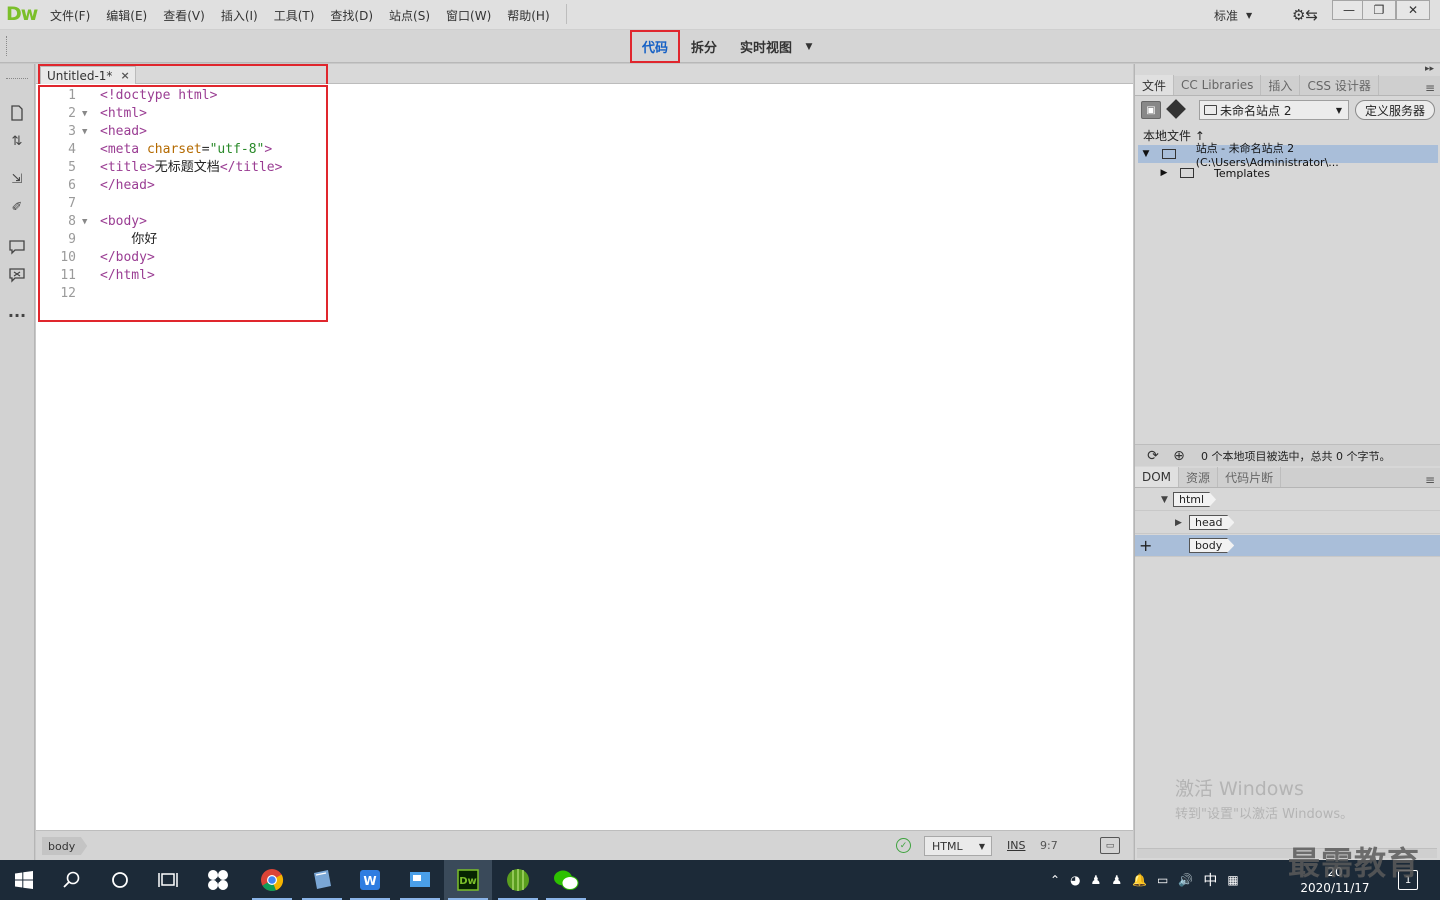  What do you see at coordinates (528, 15) in the screenshot?
I see `menu-help: 帮助(H)` at bounding box center [528, 15].